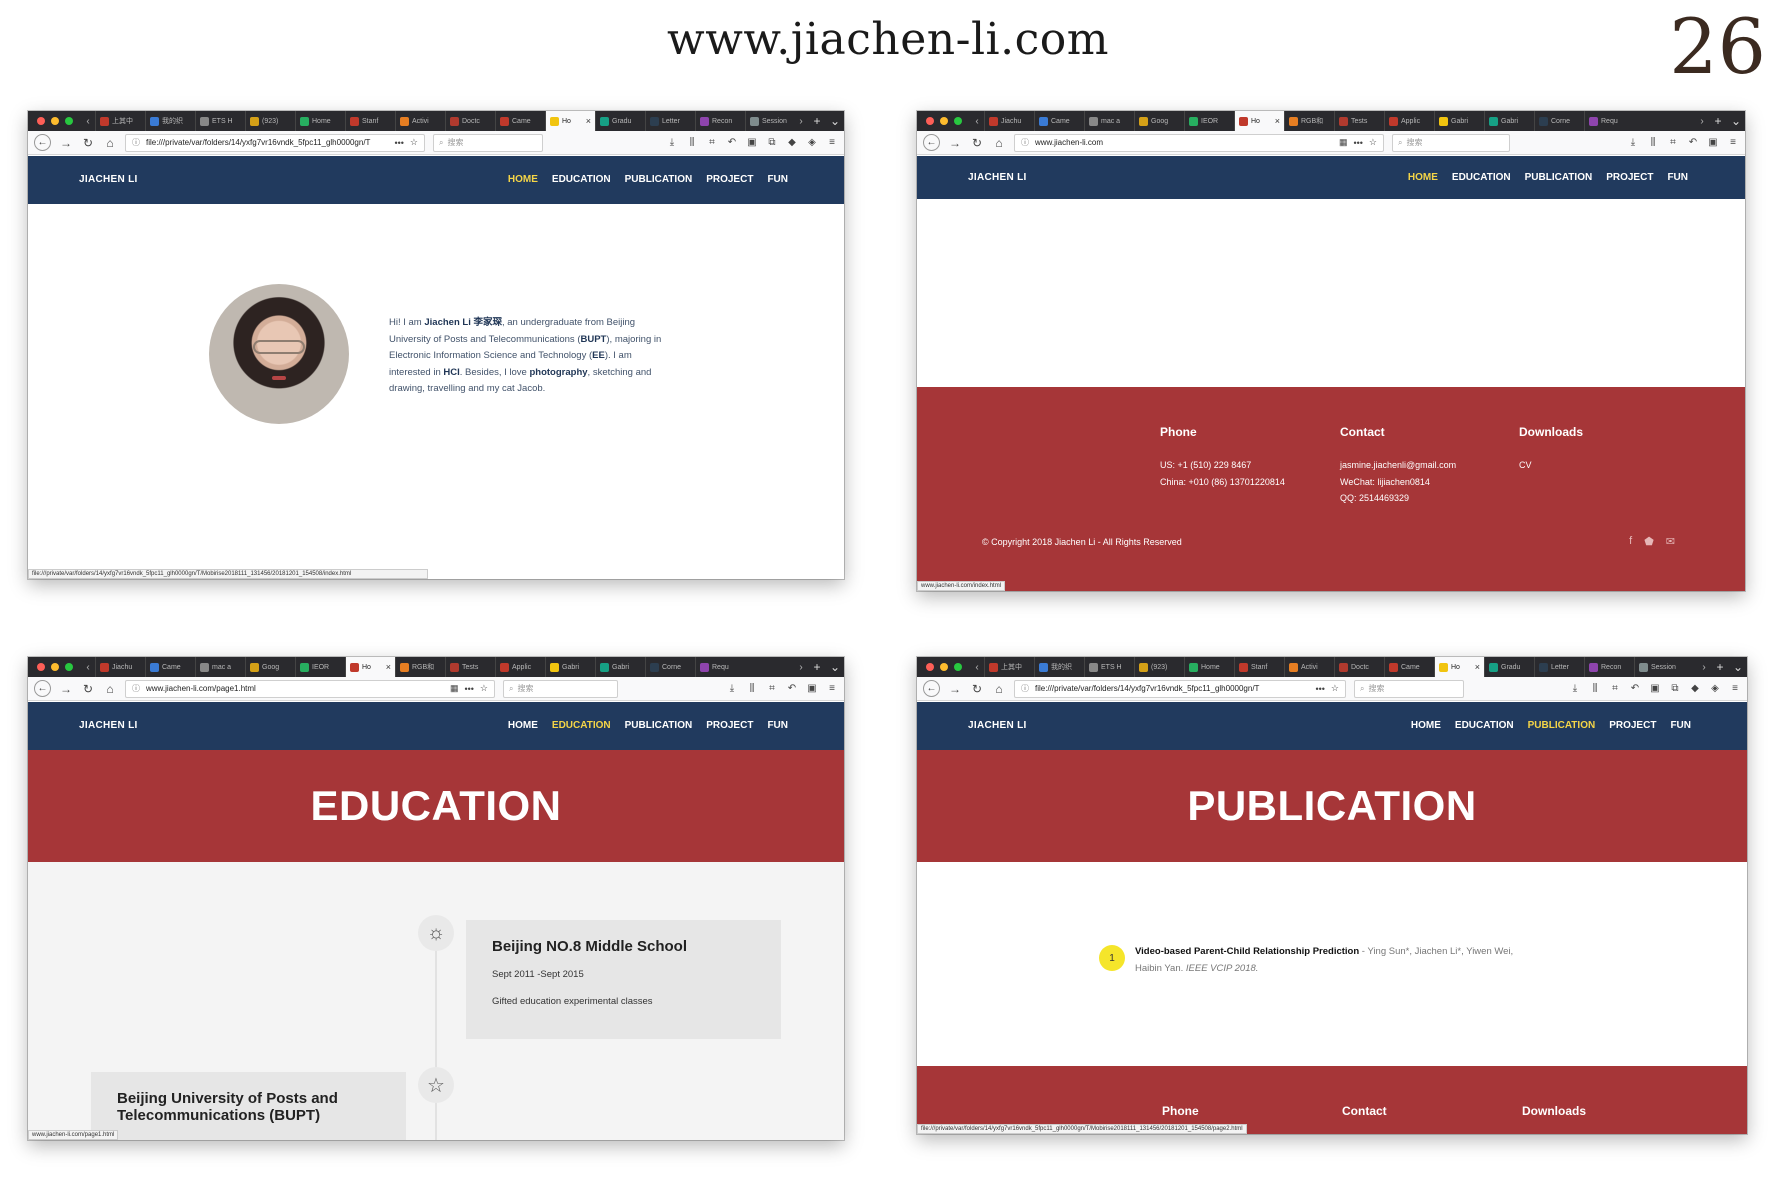  What do you see at coordinates (320, 121) in the screenshot?
I see `browser-tab: Home` at bounding box center [320, 121].